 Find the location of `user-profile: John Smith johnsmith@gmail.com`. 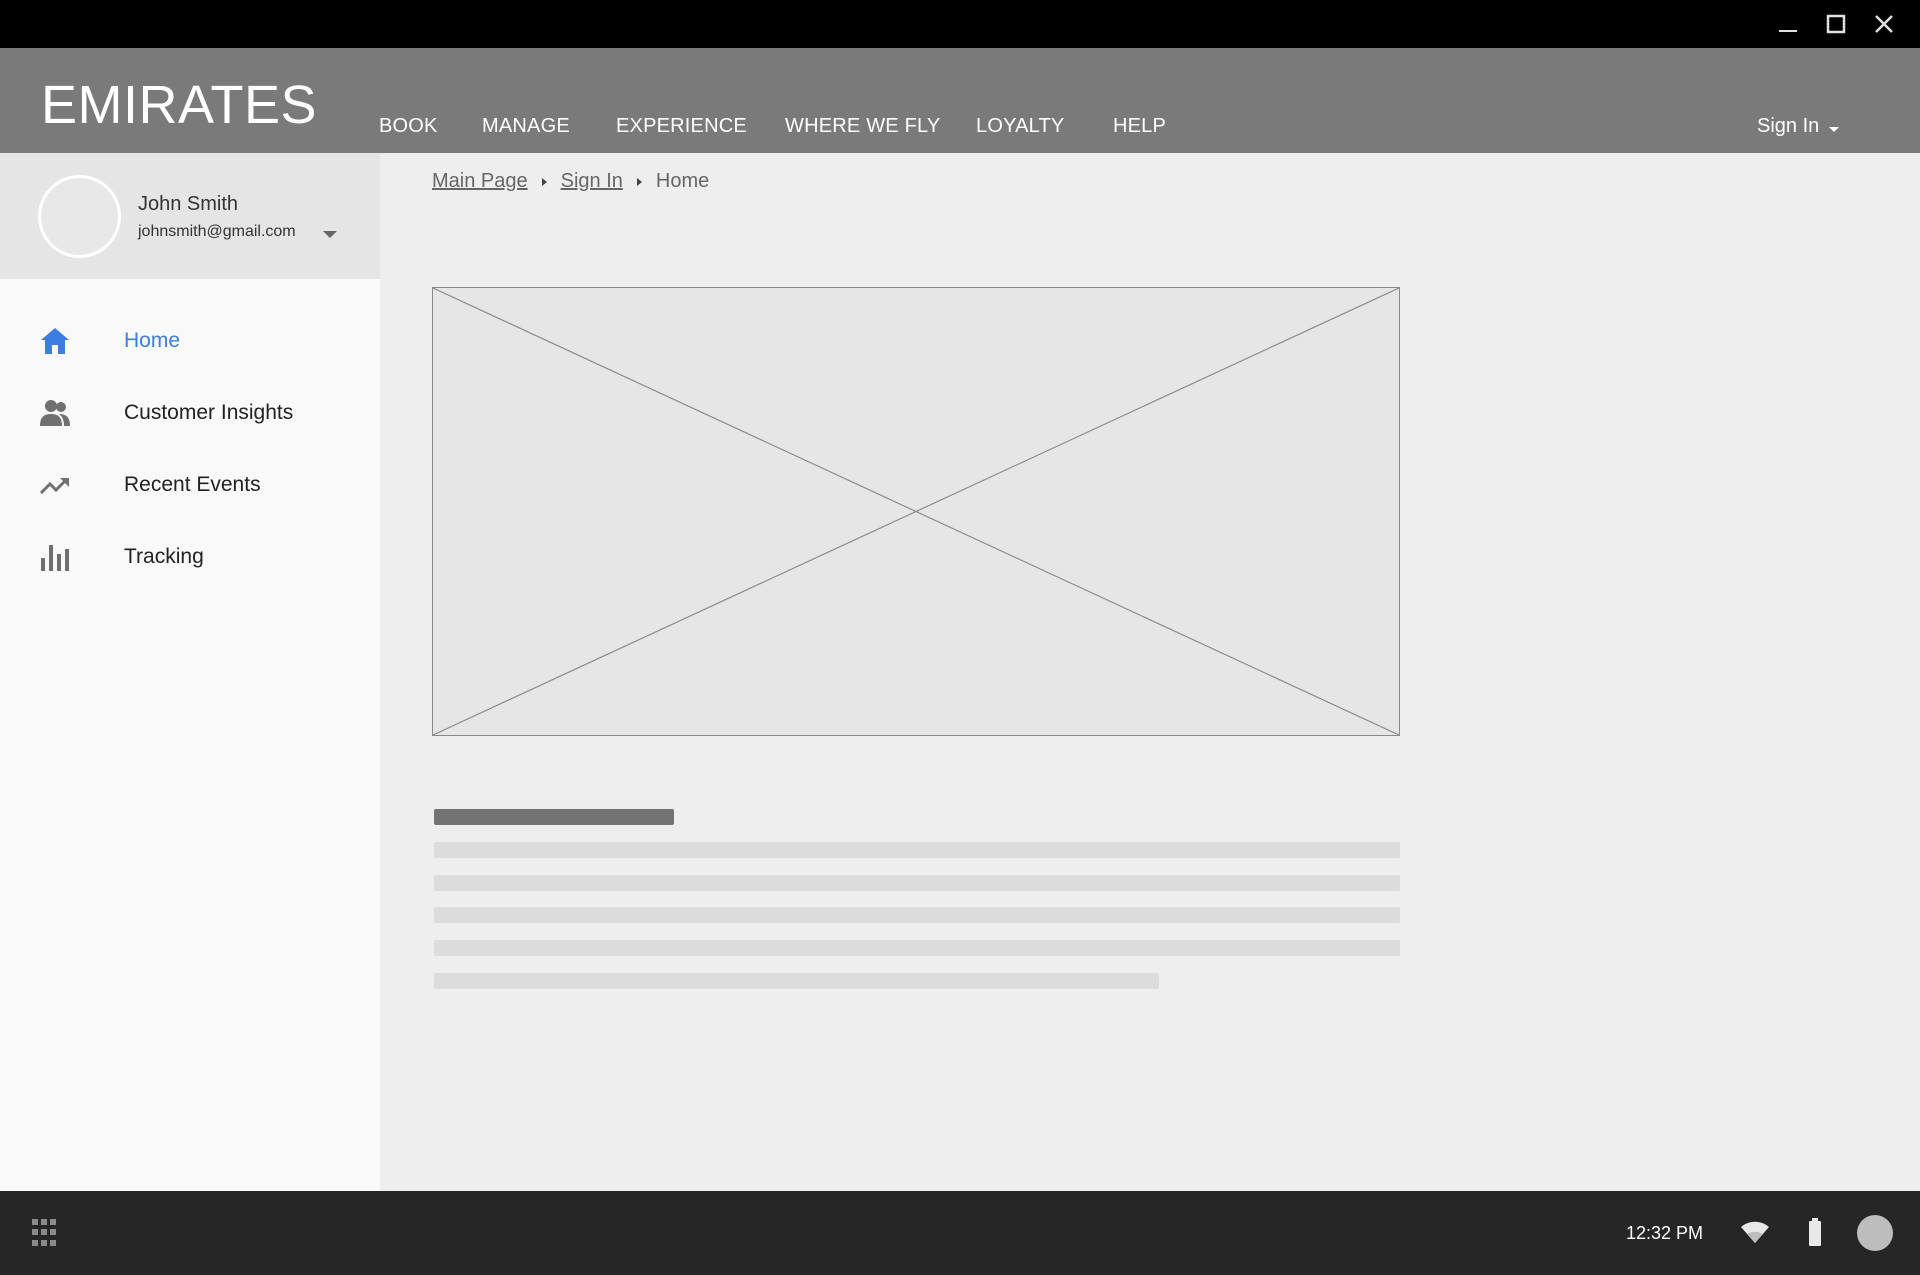

user-profile: John Smith johnsmith@gmail.com is located at coordinates (190, 216).